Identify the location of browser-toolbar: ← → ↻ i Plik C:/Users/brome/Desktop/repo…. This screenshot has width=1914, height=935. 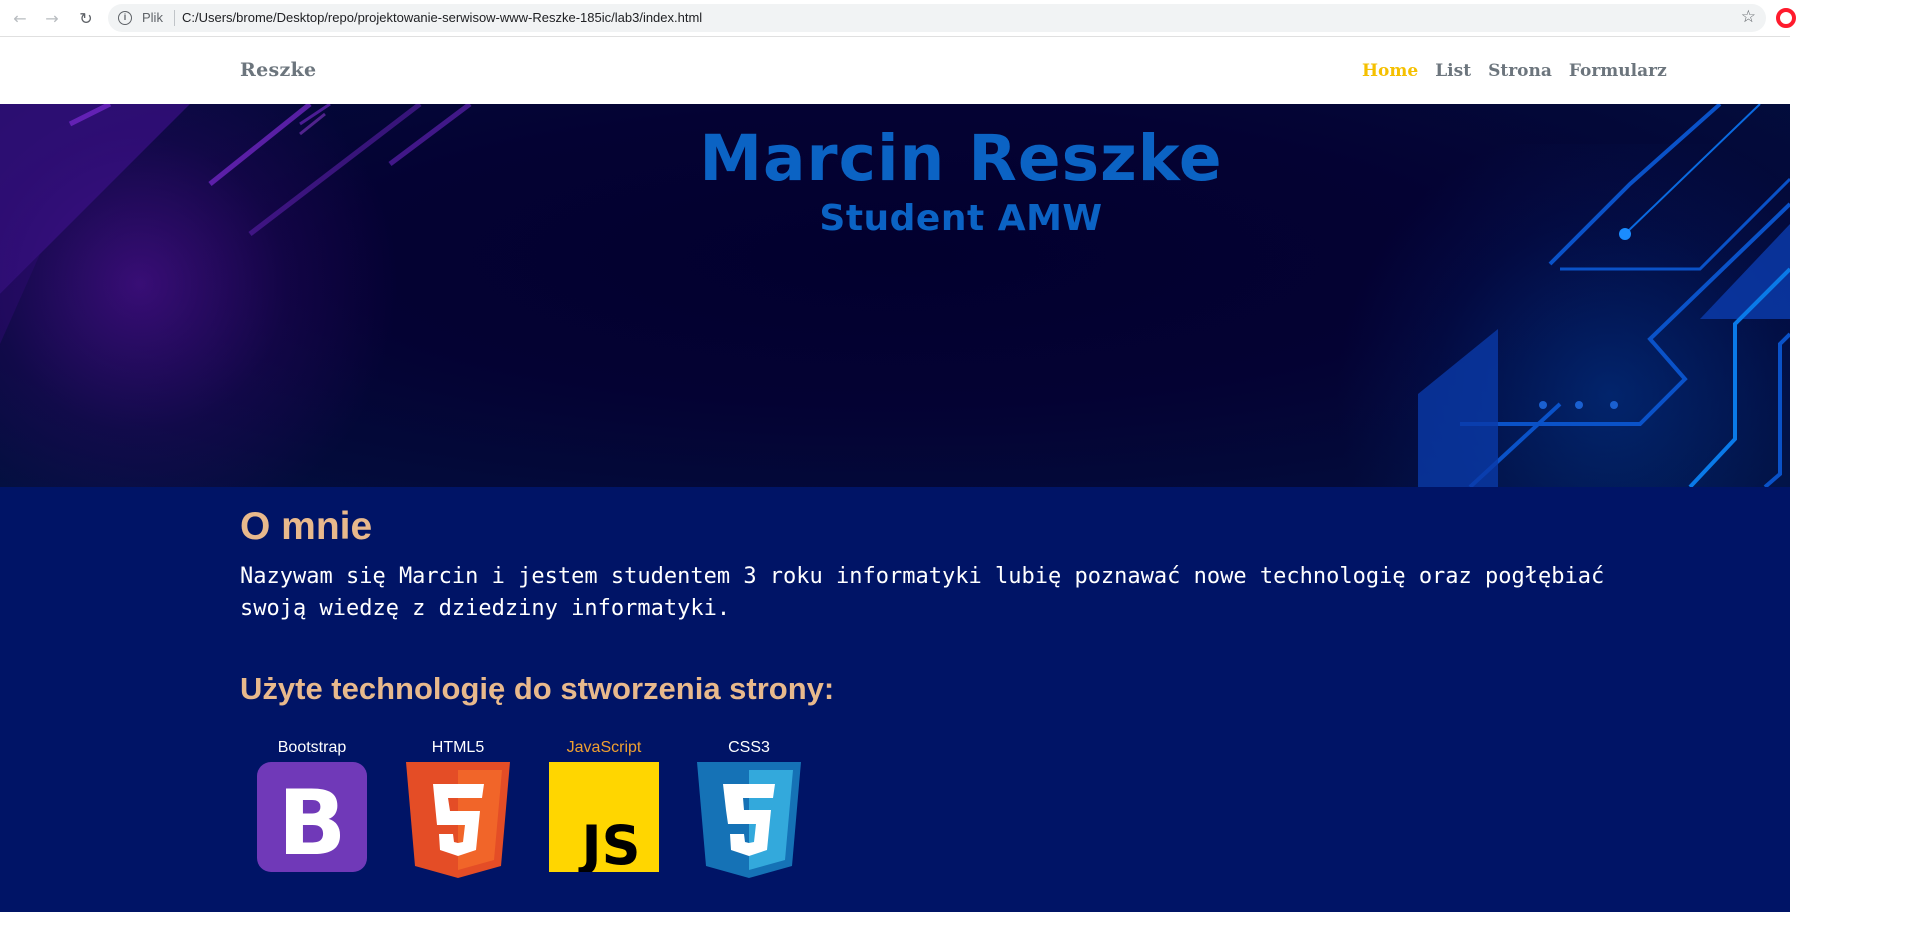
(957, 18).